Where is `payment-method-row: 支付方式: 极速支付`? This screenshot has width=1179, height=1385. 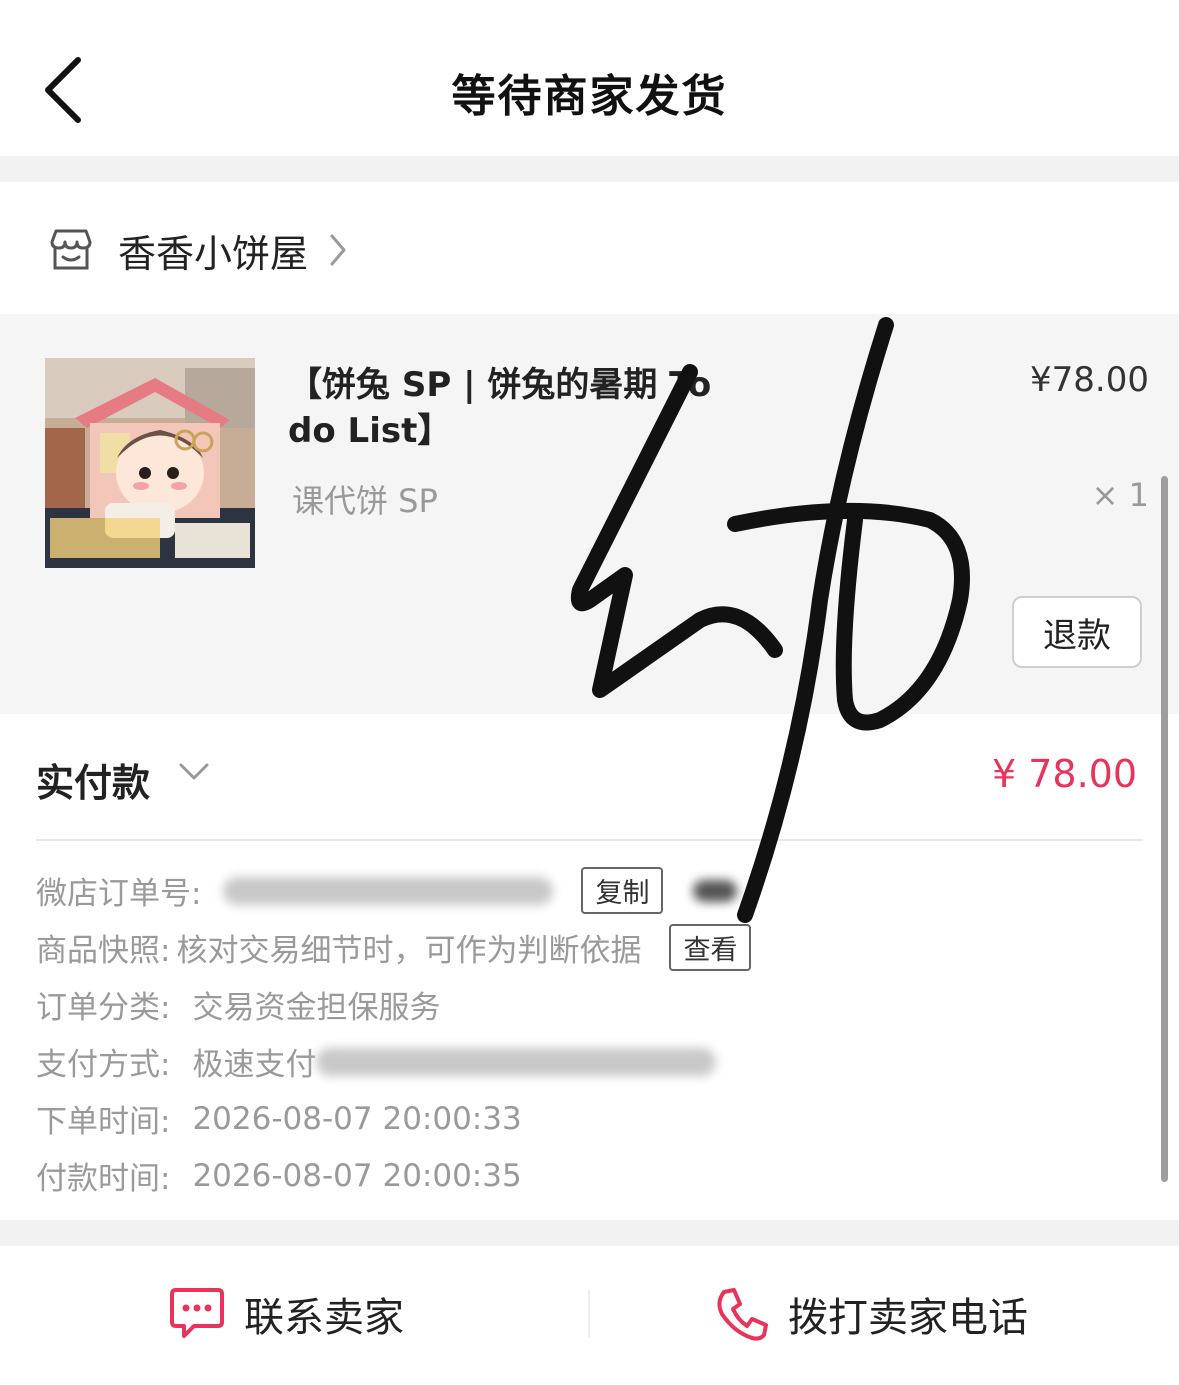
payment-method-row: 支付方式: 极速支付 is located at coordinates (393, 1061).